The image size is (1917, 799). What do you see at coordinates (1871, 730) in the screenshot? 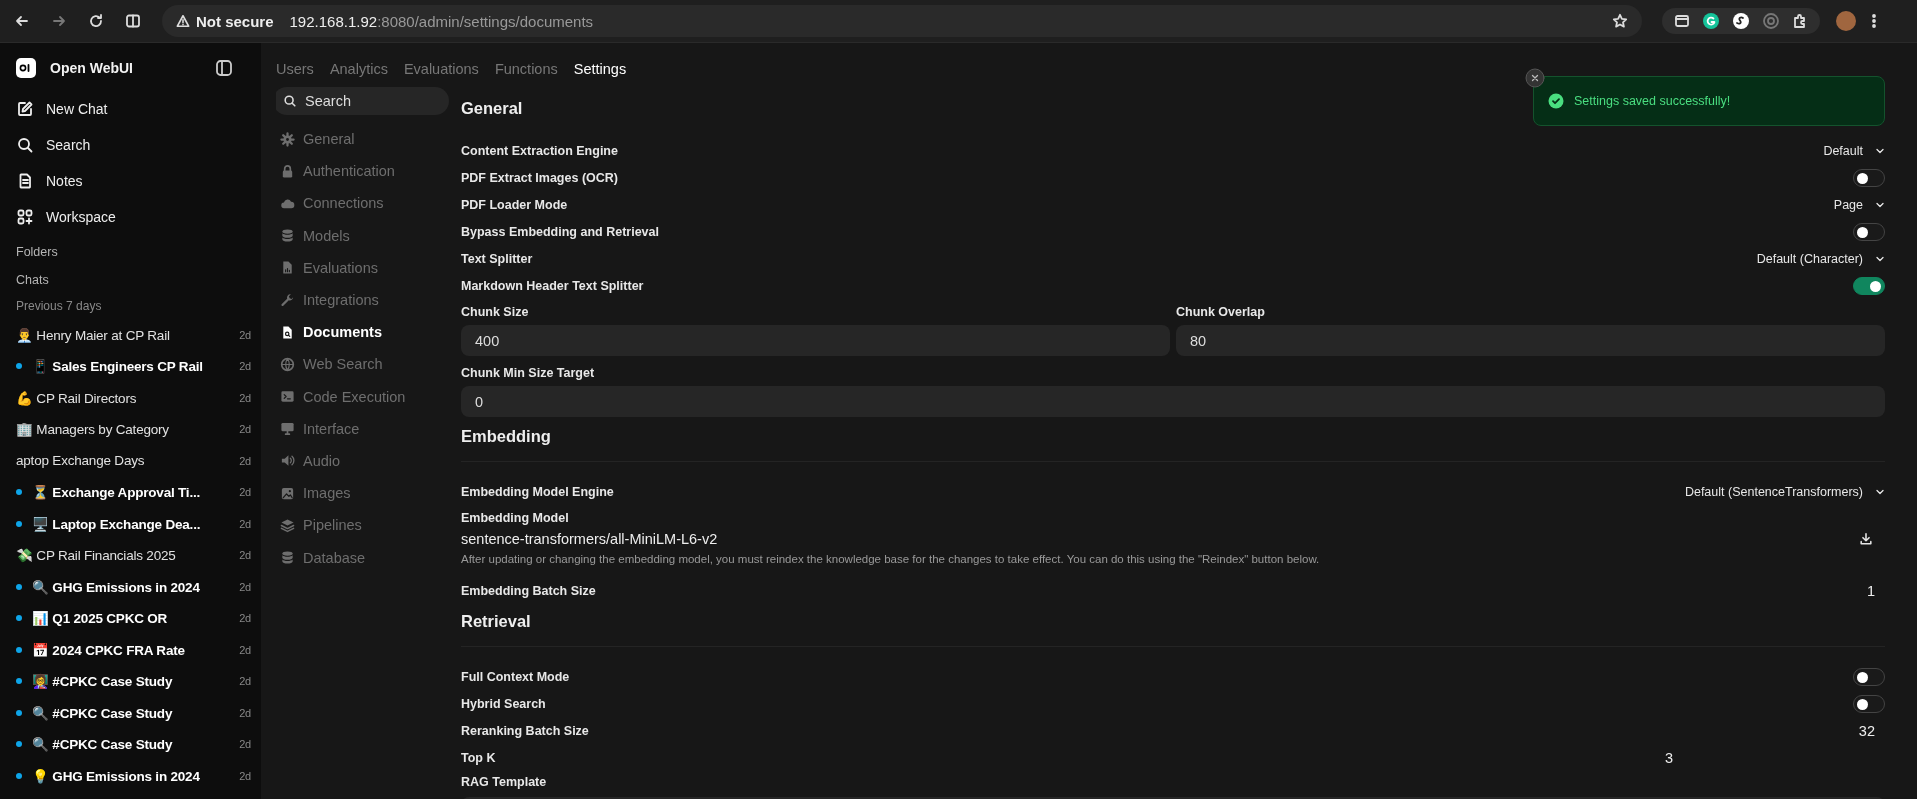
I see `number-input: 32` at bounding box center [1871, 730].